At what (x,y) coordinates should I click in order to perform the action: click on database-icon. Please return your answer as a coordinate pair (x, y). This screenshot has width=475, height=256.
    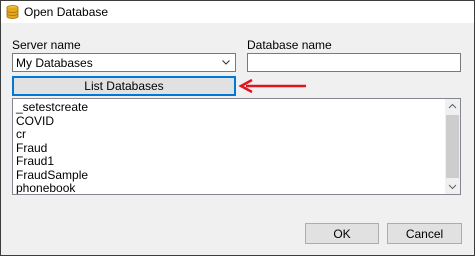
    Looking at the image, I should click on (12, 12).